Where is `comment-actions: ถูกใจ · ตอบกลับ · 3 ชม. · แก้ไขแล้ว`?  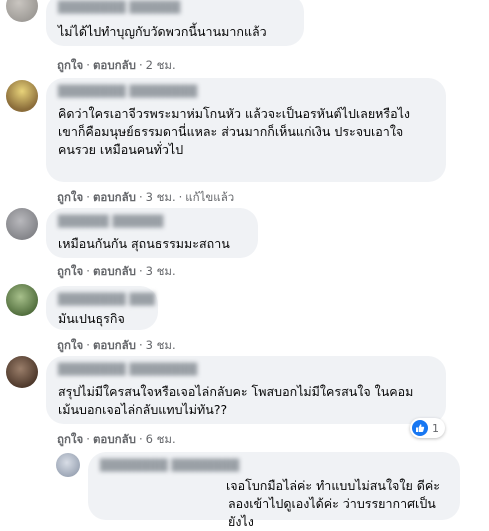
comment-actions: ถูกใจ · ตอบกลับ · 3 ชม. · แก้ไขแล้ว is located at coordinates (145, 198).